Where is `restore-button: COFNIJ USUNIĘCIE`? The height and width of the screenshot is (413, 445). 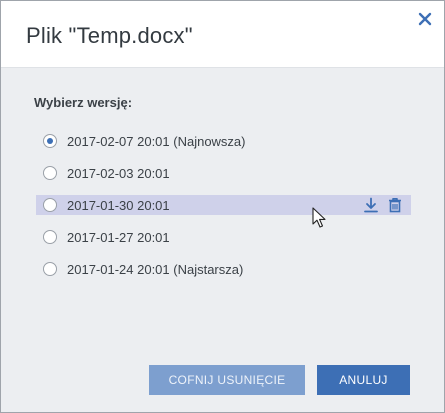
restore-button: COFNIJ USUNIĘCIE is located at coordinates (227, 380).